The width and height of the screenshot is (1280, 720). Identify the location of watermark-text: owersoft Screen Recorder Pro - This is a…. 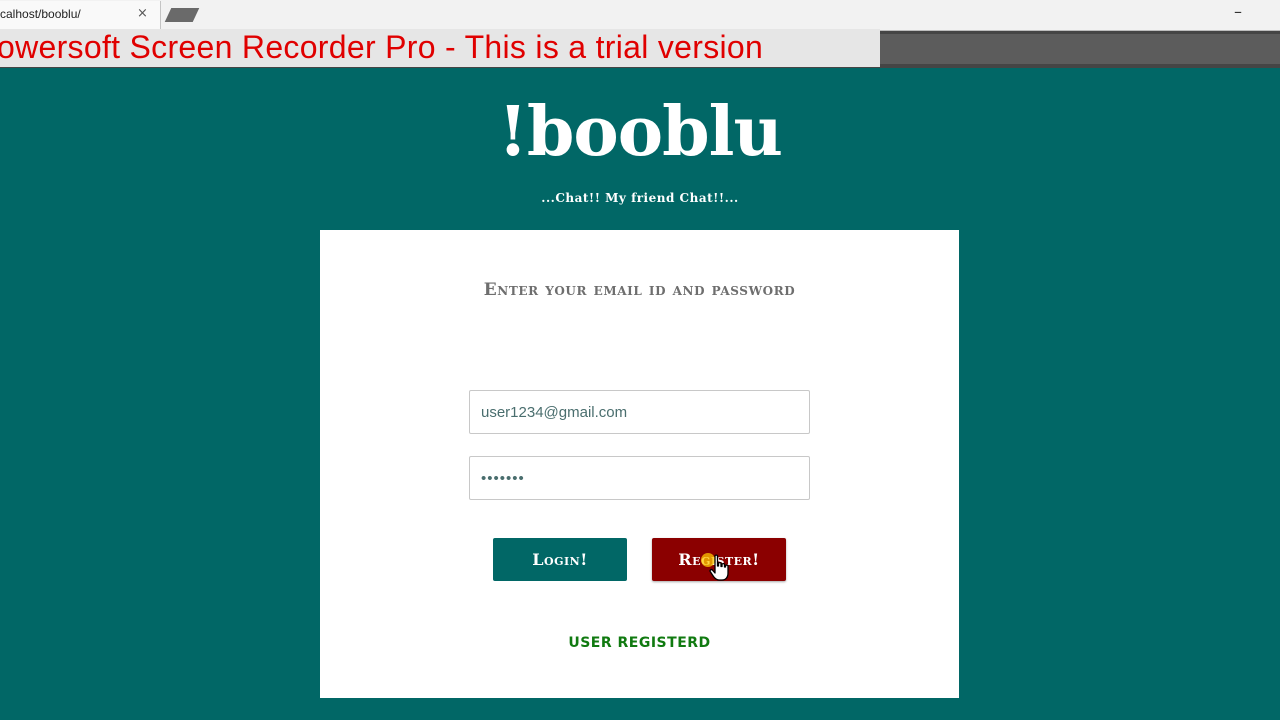
(382, 47).